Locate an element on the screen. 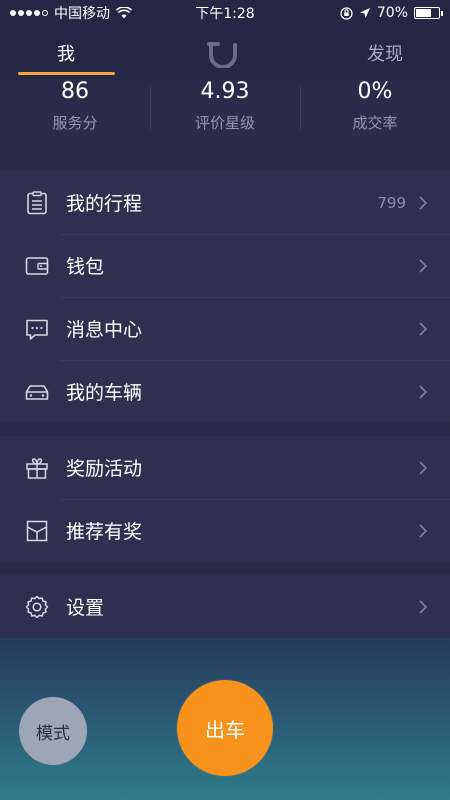  menu-item-settings: 设置 is located at coordinates (225, 606).